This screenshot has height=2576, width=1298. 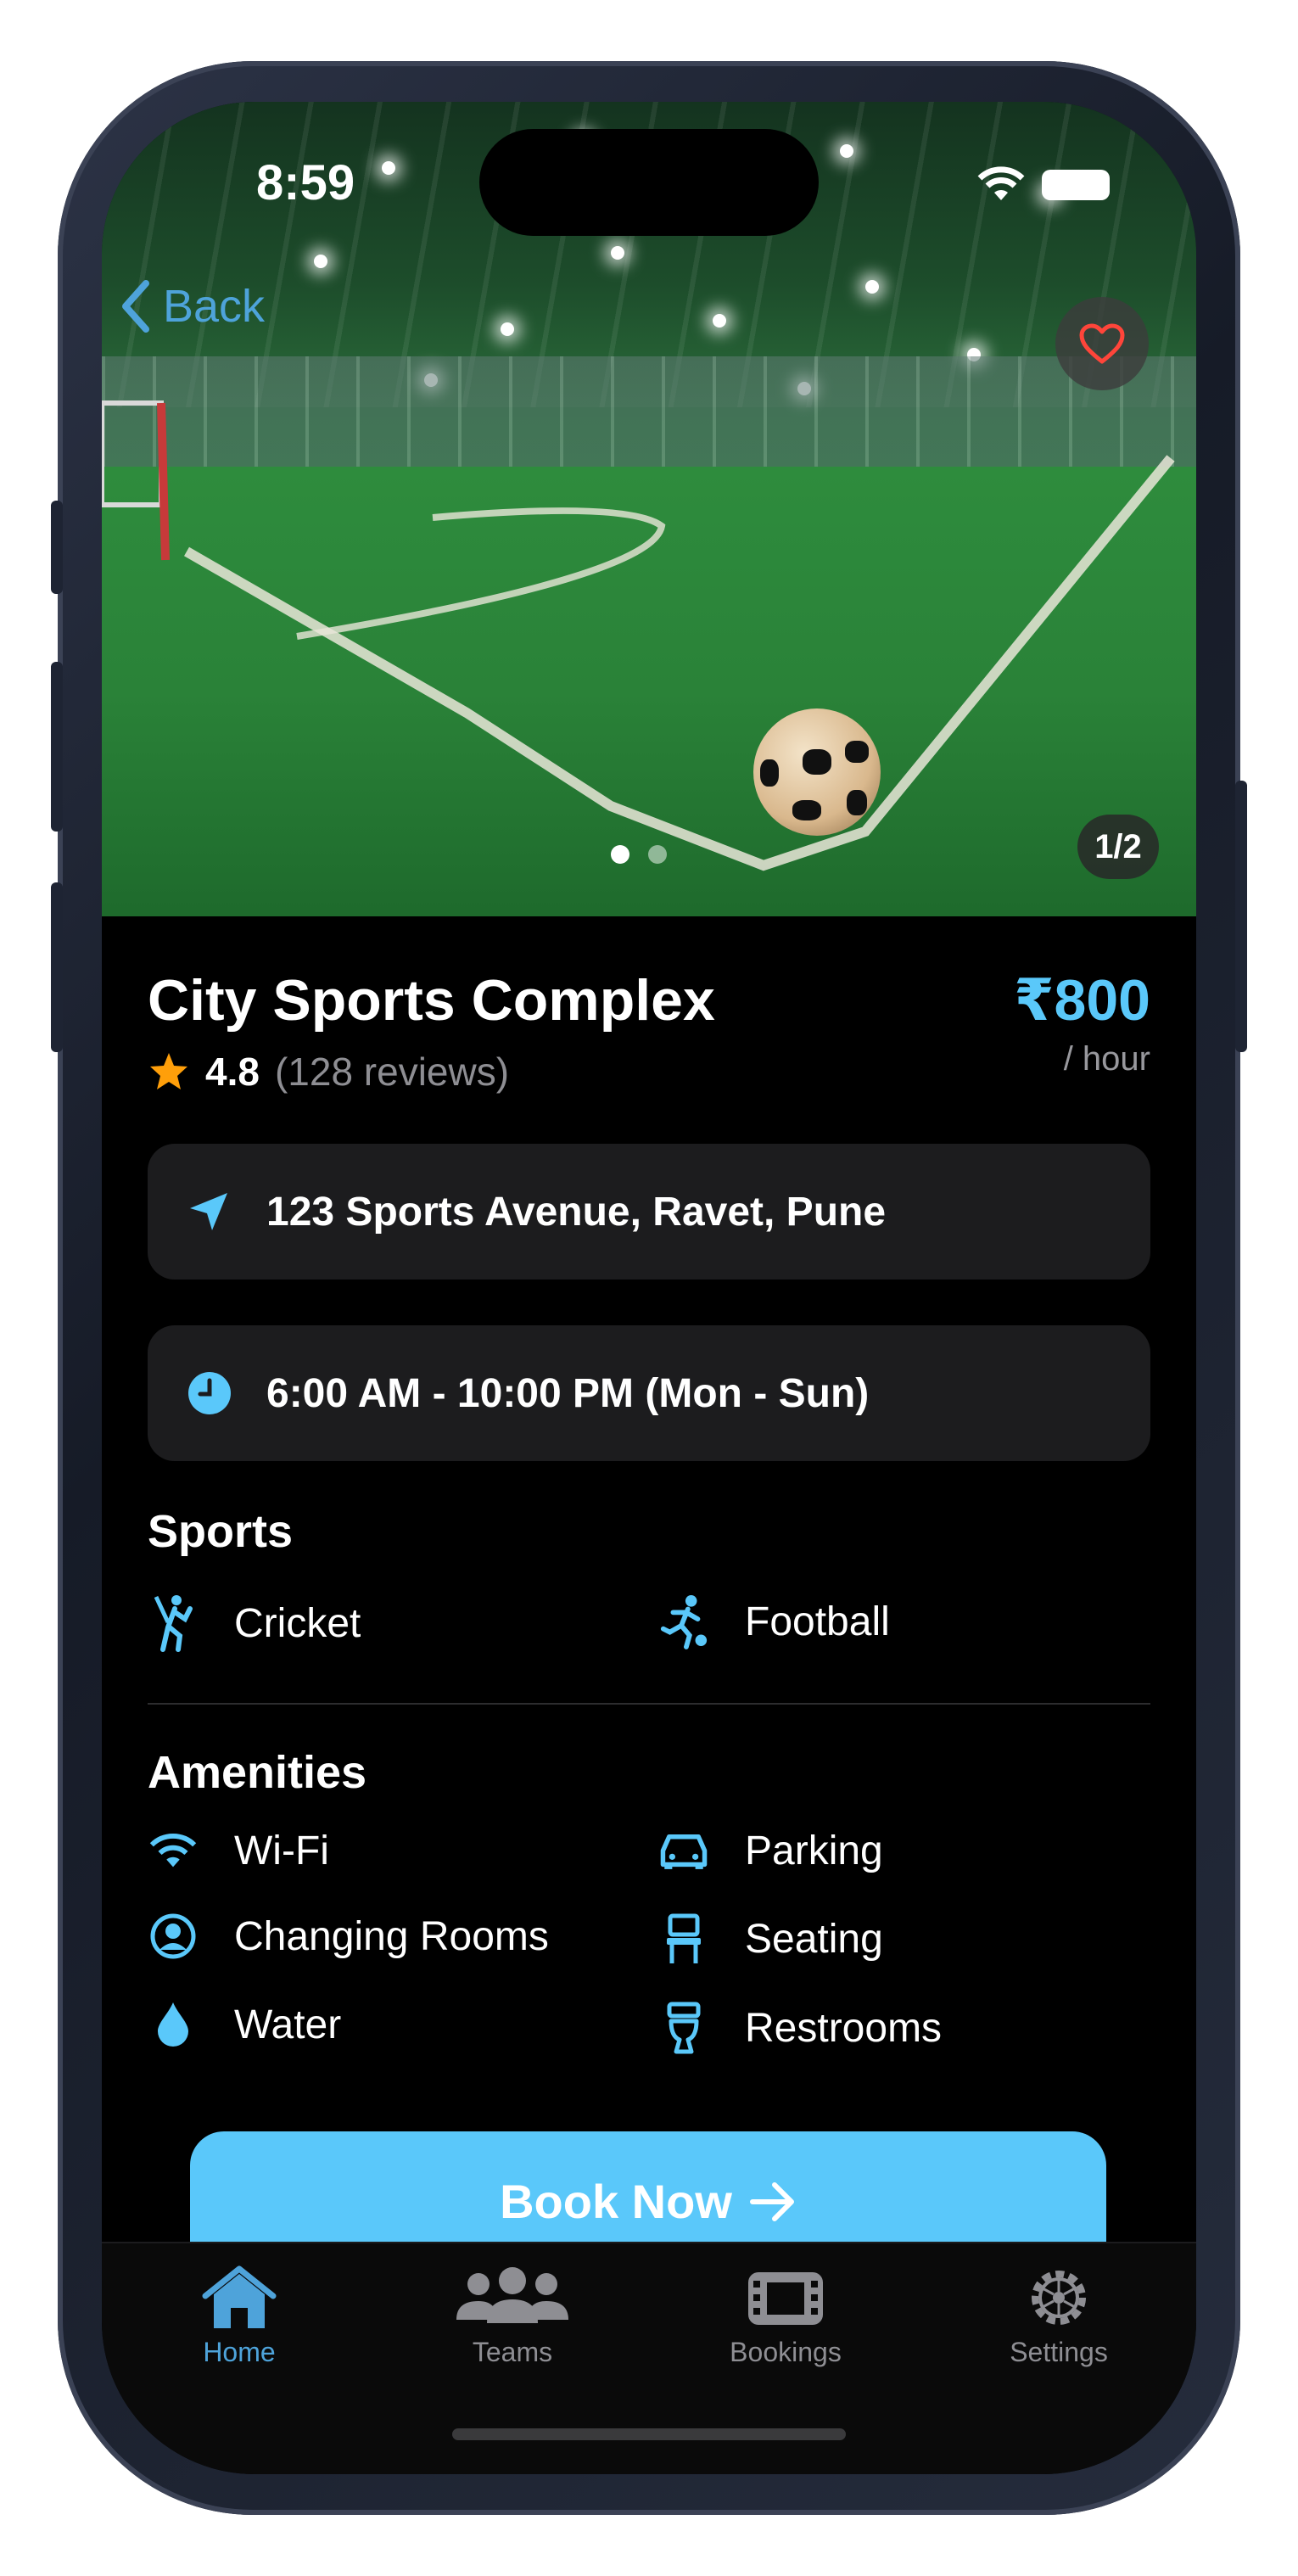 What do you see at coordinates (785, 2298) in the screenshot?
I see `film-icon` at bounding box center [785, 2298].